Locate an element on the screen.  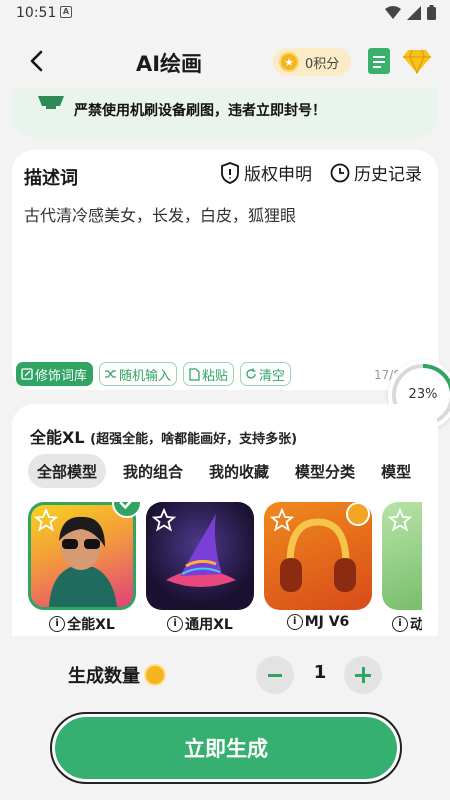
warning-text: 严禁使用机刷设备刷图，违者立即封号！ is located at coordinates (200, 111).